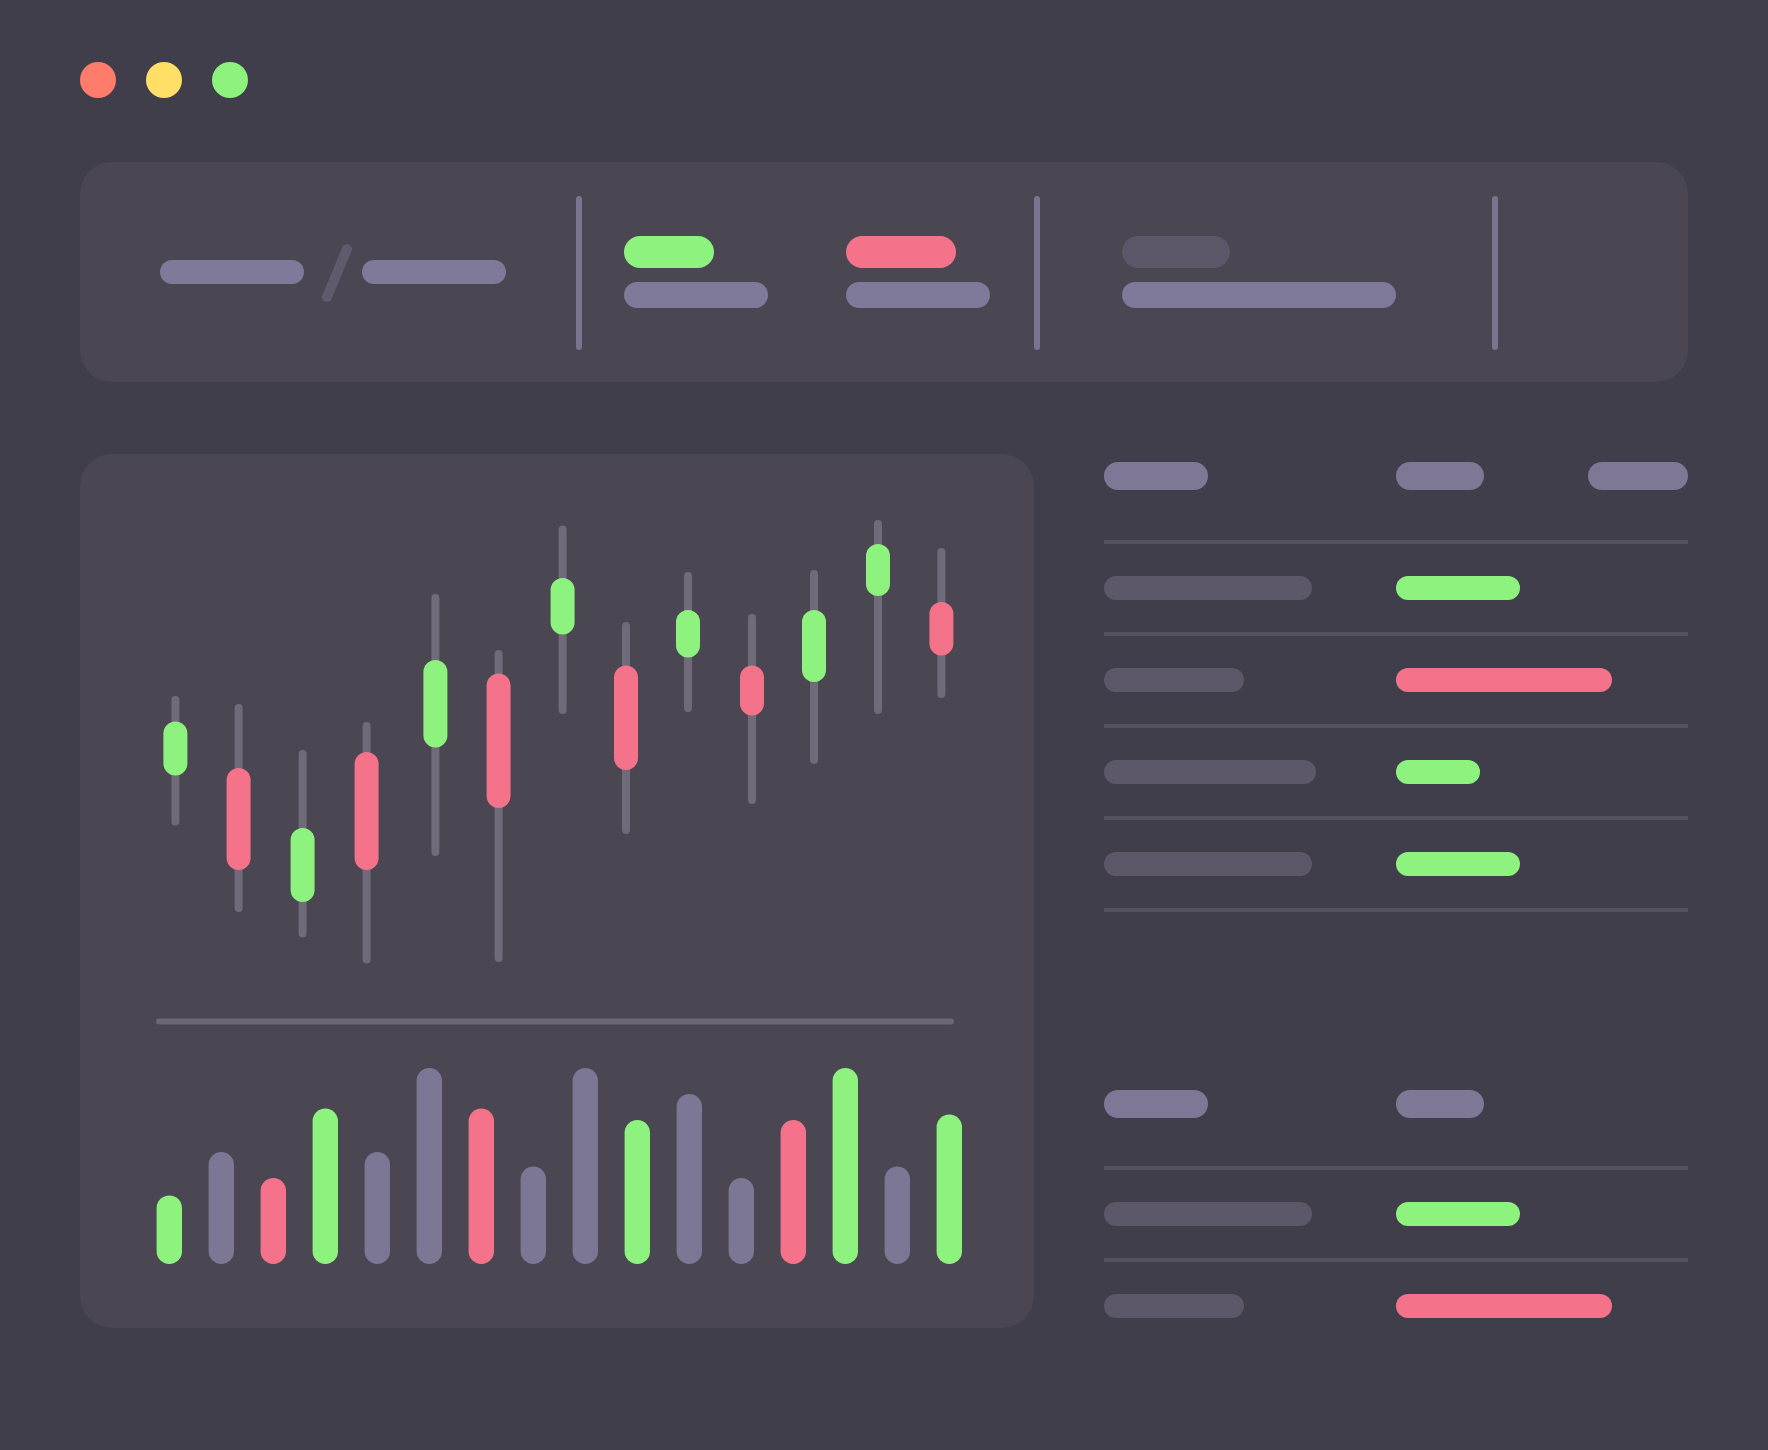  I want to click on maximize-button, so click(230, 80).